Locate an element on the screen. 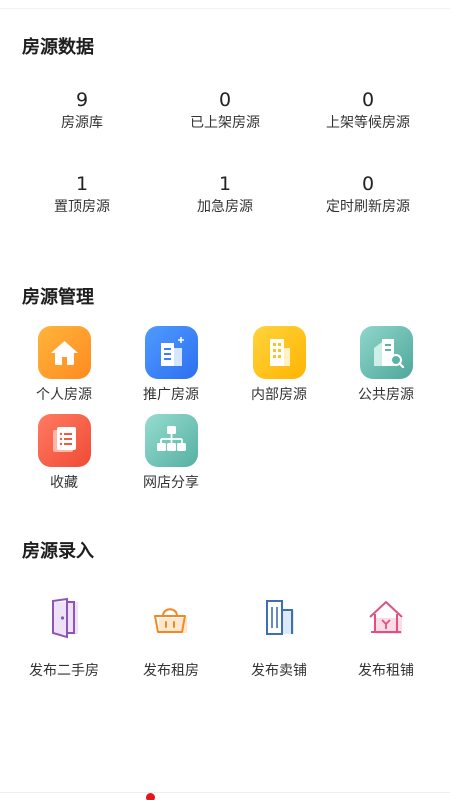 The image size is (450, 800). tile-label: 推广房源 is located at coordinates (171, 395).